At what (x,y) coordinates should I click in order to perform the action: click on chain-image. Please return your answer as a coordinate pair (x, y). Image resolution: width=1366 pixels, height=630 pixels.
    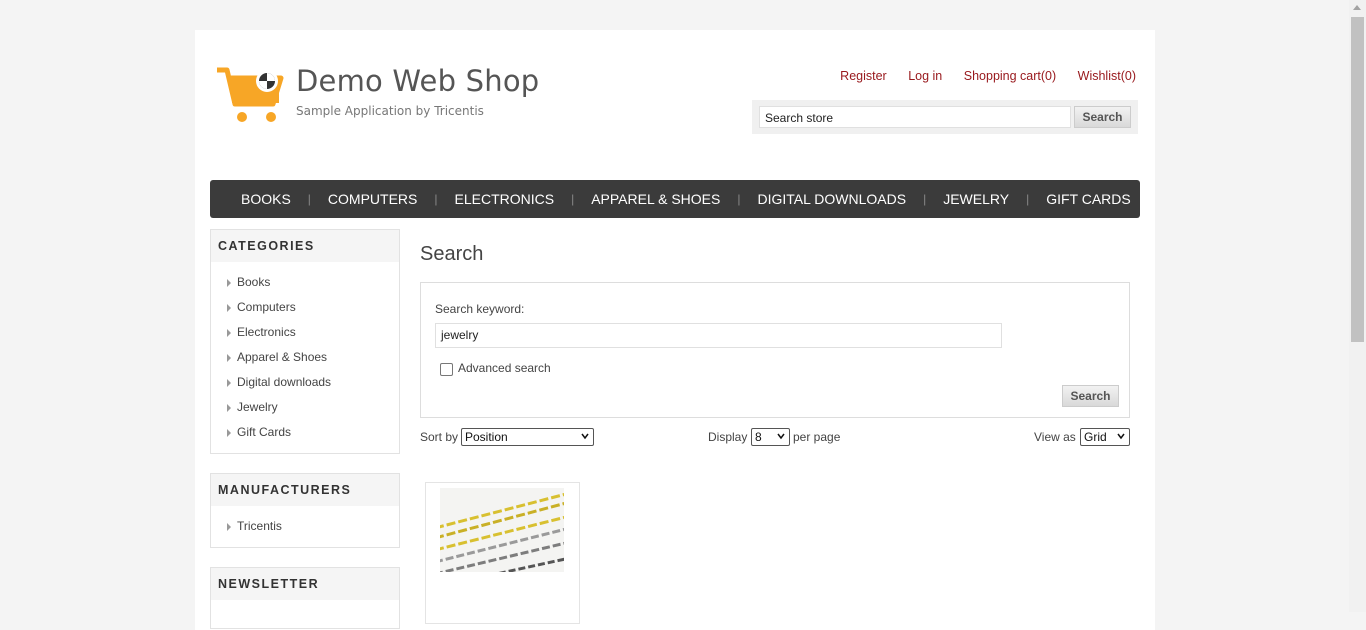
    Looking at the image, I should click on (502, 530).